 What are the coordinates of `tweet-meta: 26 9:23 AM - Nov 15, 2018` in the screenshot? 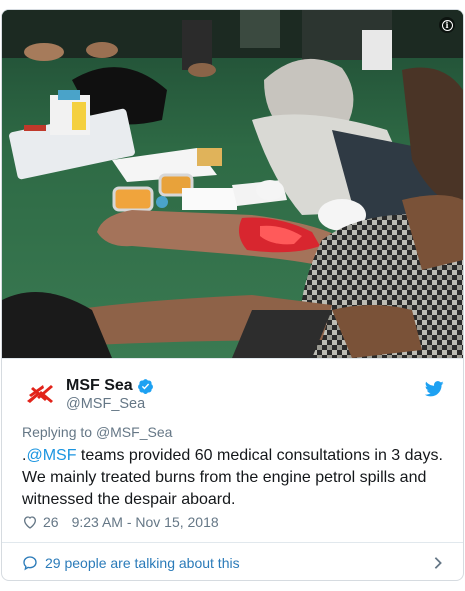 It's located at (120, 522).